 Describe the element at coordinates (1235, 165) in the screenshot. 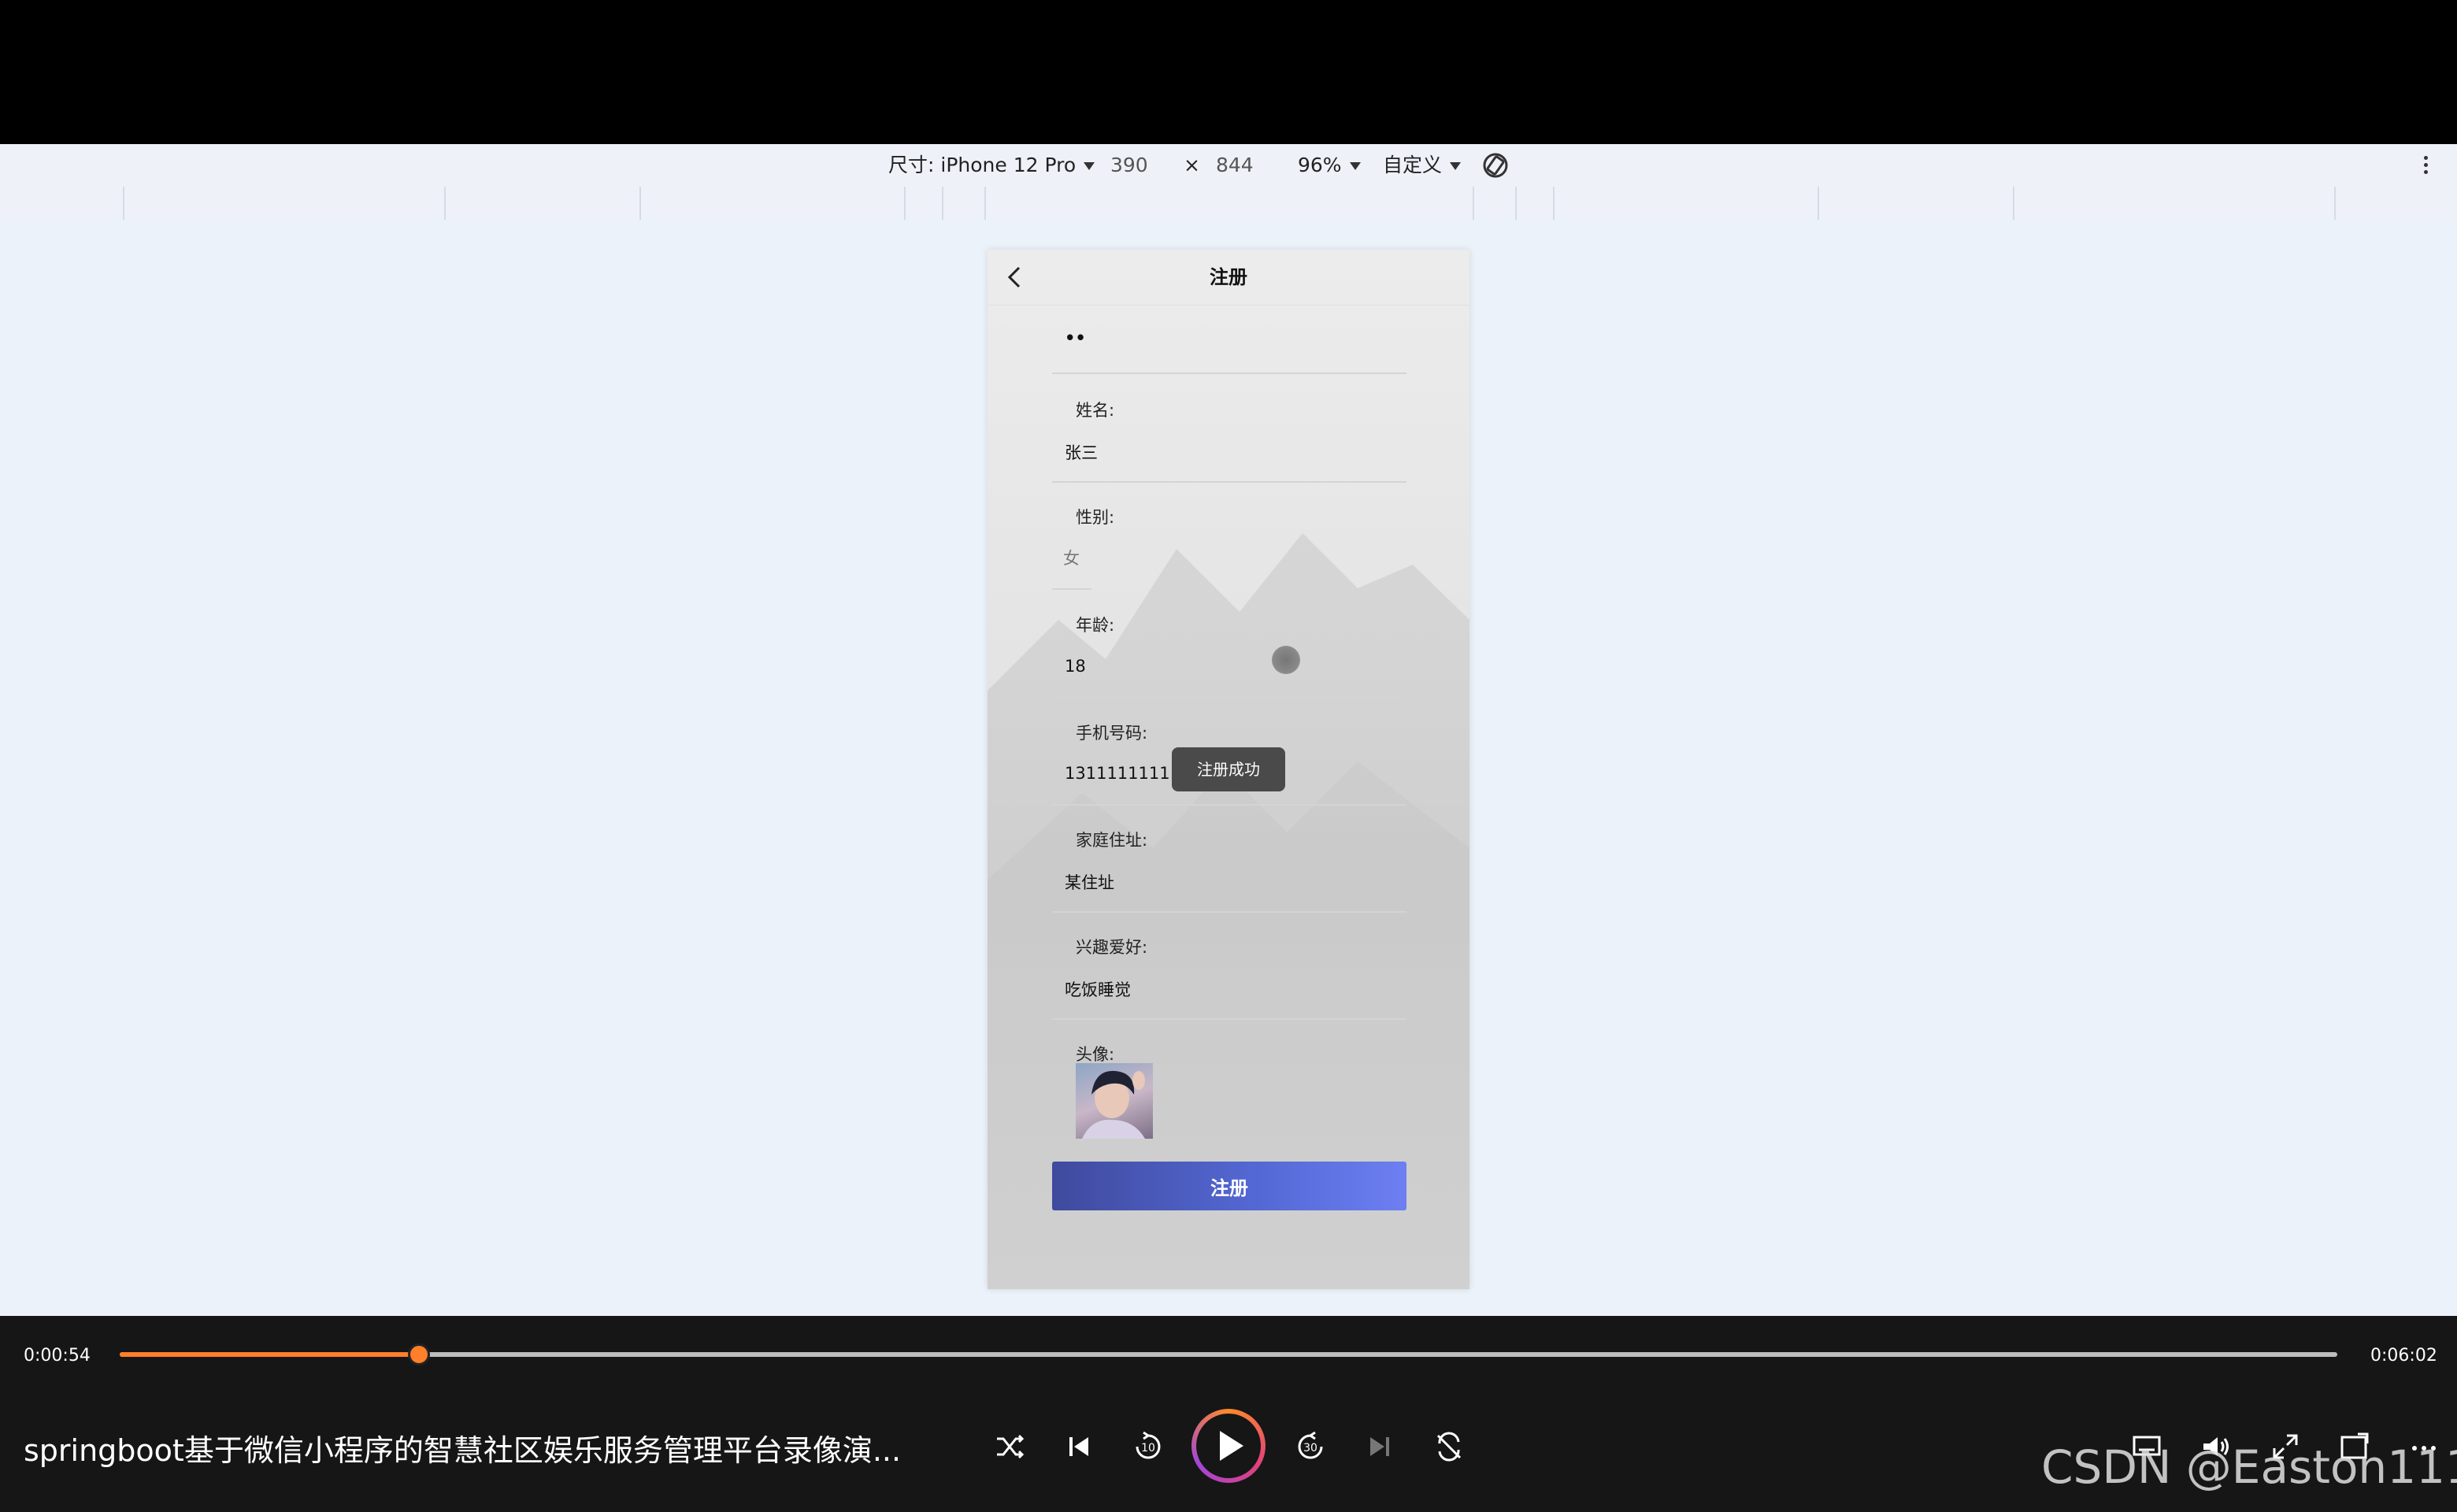

I see `height-input: 844` at that location.